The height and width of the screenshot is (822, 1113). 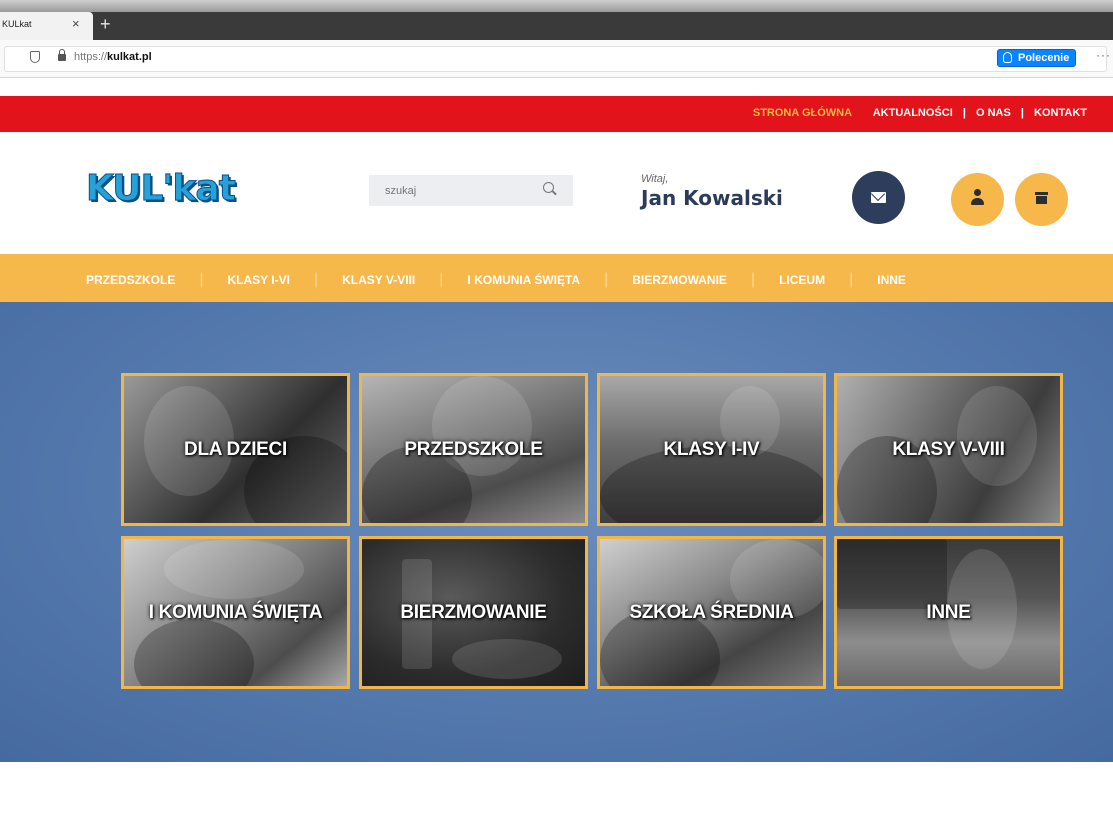 I want to click on mail-icon, so click(x=878, y=197).